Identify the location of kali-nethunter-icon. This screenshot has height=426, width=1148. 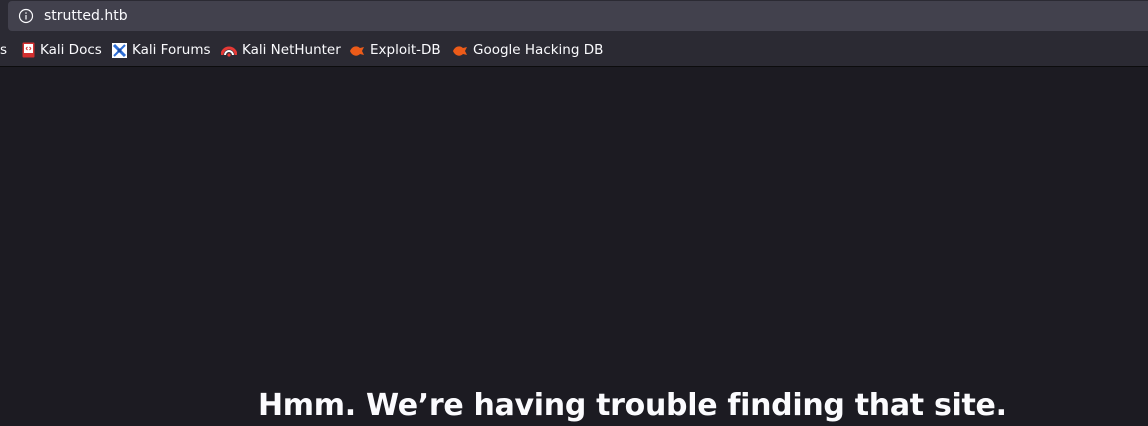
(229, 51).